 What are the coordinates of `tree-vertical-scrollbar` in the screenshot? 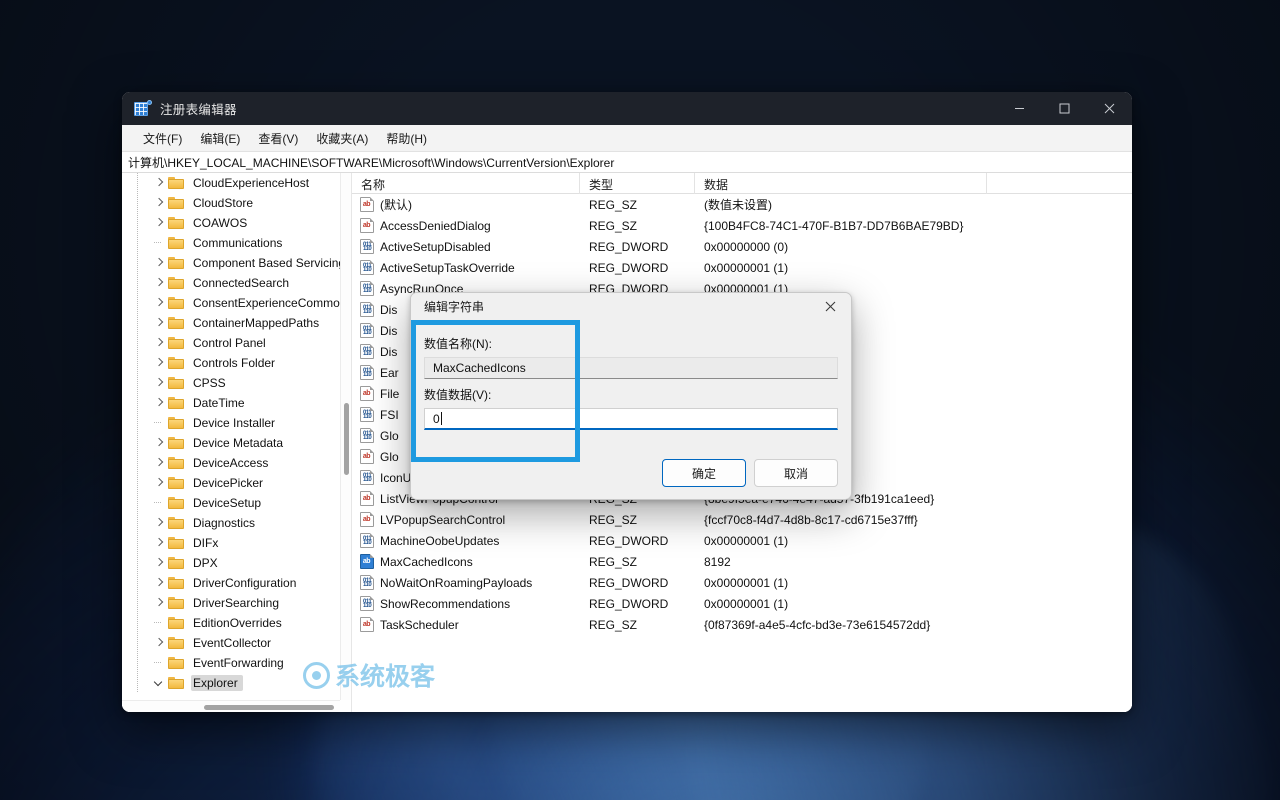 It's located at (345, 436).